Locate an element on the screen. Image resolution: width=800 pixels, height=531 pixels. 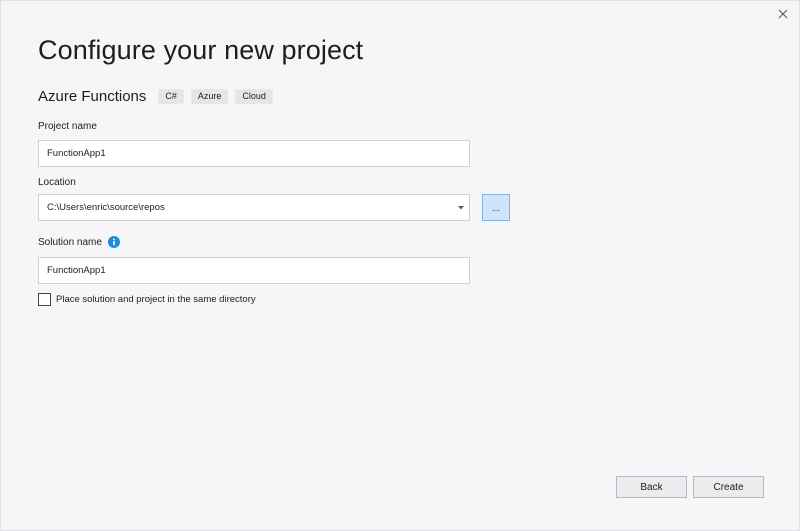
location-combobox: C:\Users\enric\source\repos is located at coordinates (254, 207).